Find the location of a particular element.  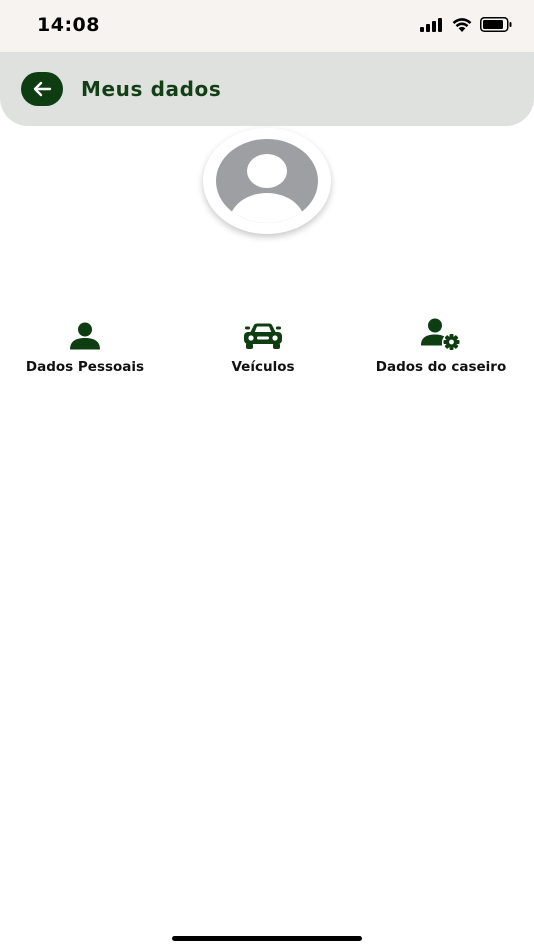

status-icons is located at coordinates (466, 24).